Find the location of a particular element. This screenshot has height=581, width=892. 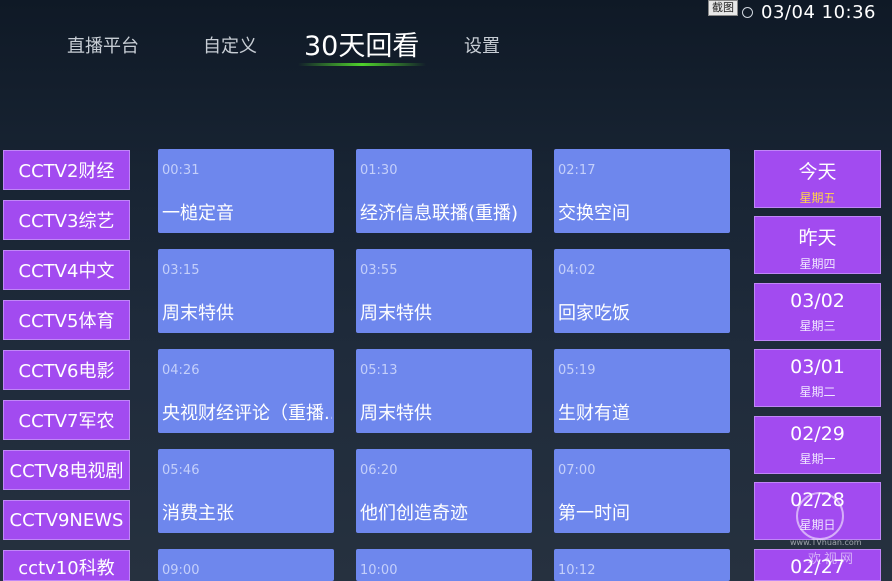

date-item: 03/02 星期三 is located at coordinates (817, 312).